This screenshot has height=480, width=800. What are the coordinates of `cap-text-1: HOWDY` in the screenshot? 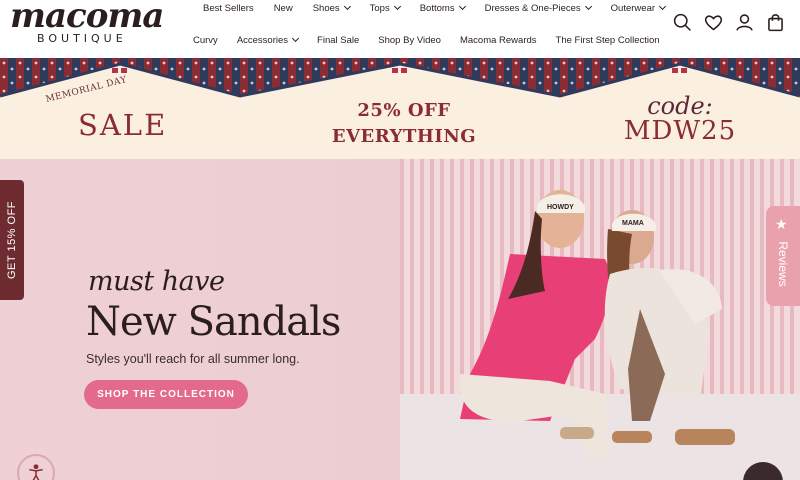 It's located at (560, 207).